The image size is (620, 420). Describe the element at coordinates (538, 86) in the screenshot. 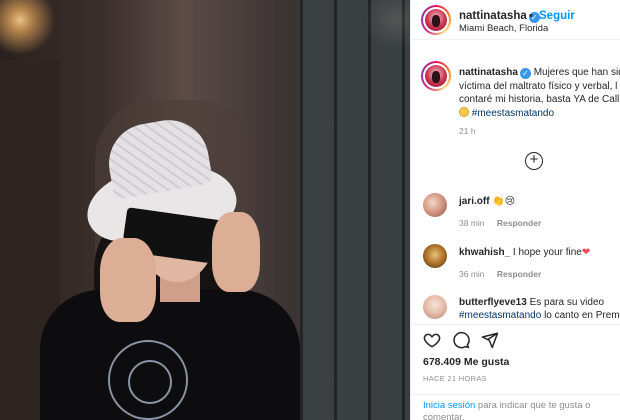

I see `caption-line-2: víctima del maltrato físico y verbal, l` at that location.